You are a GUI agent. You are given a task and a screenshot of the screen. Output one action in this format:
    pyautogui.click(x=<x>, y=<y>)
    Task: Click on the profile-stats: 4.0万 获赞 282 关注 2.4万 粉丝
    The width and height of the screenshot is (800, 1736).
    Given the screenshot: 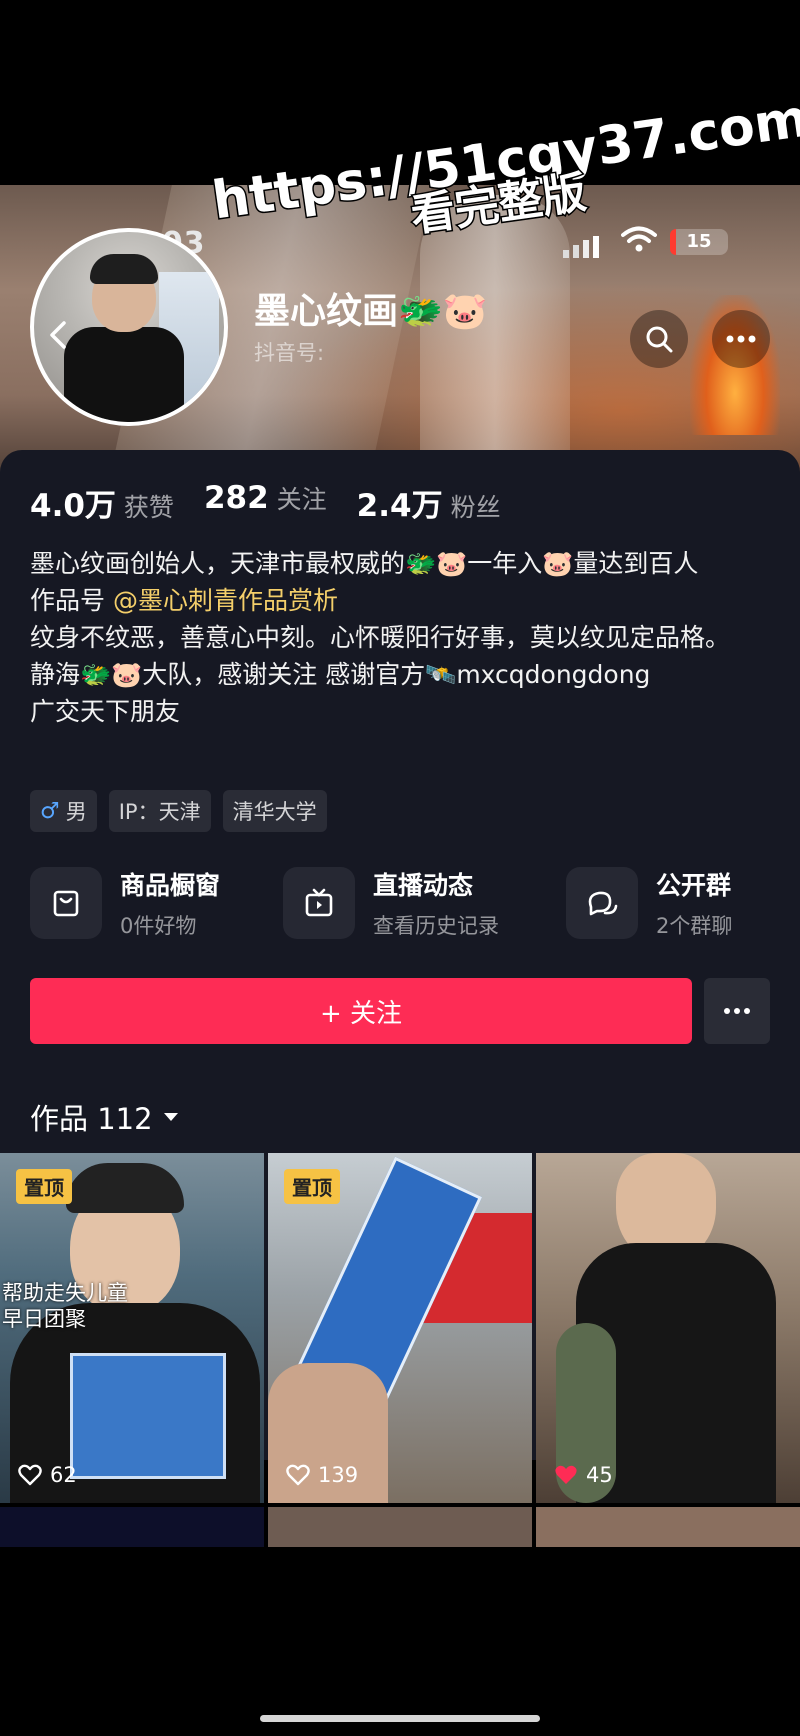 What is the action you would take?
    pyautogui.click(x=265, y=502)
    